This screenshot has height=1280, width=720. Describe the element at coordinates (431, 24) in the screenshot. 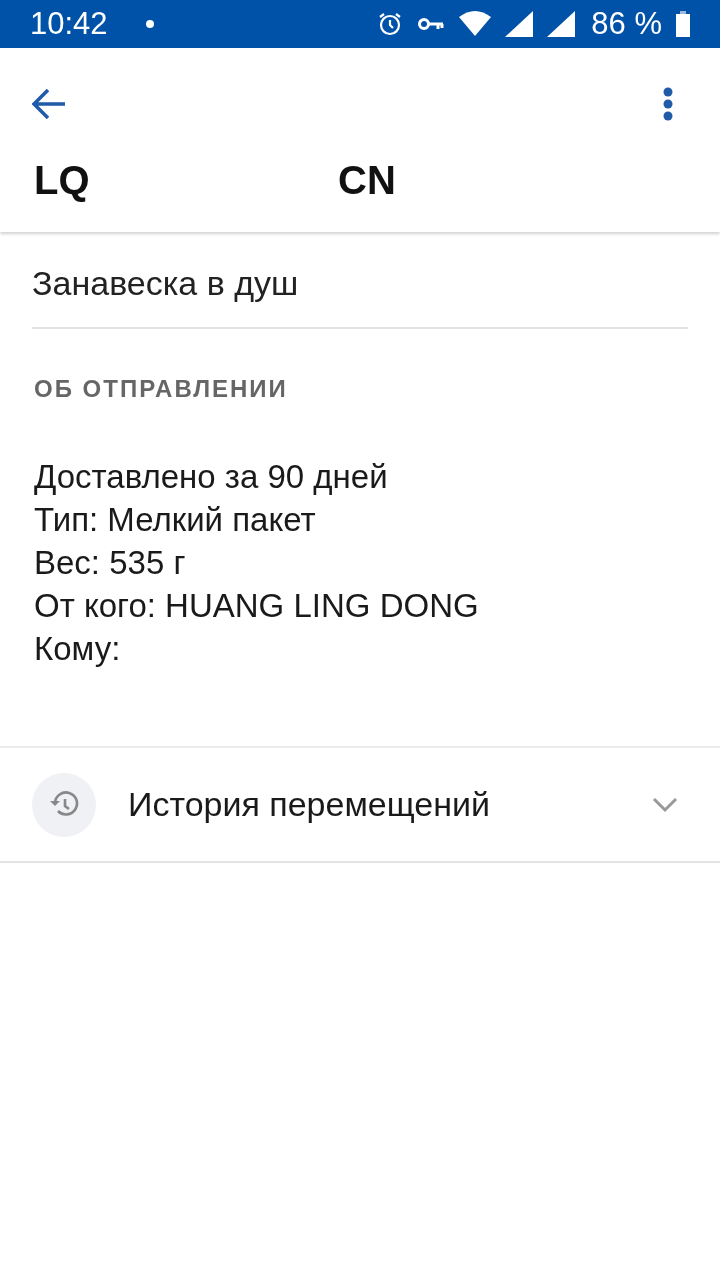

I see `key-icon` at that location.